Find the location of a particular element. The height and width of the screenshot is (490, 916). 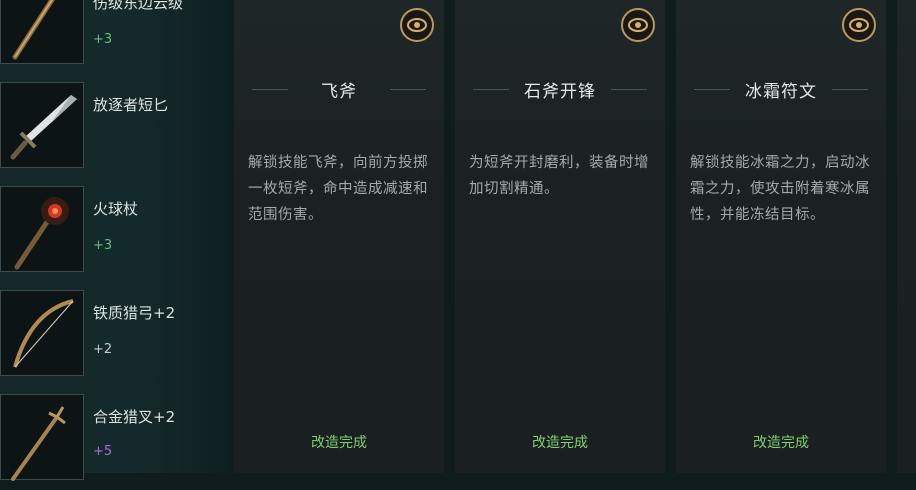

weapon-item-4: 合金猎叉+2 +5 is located at coordinates (109, 442).